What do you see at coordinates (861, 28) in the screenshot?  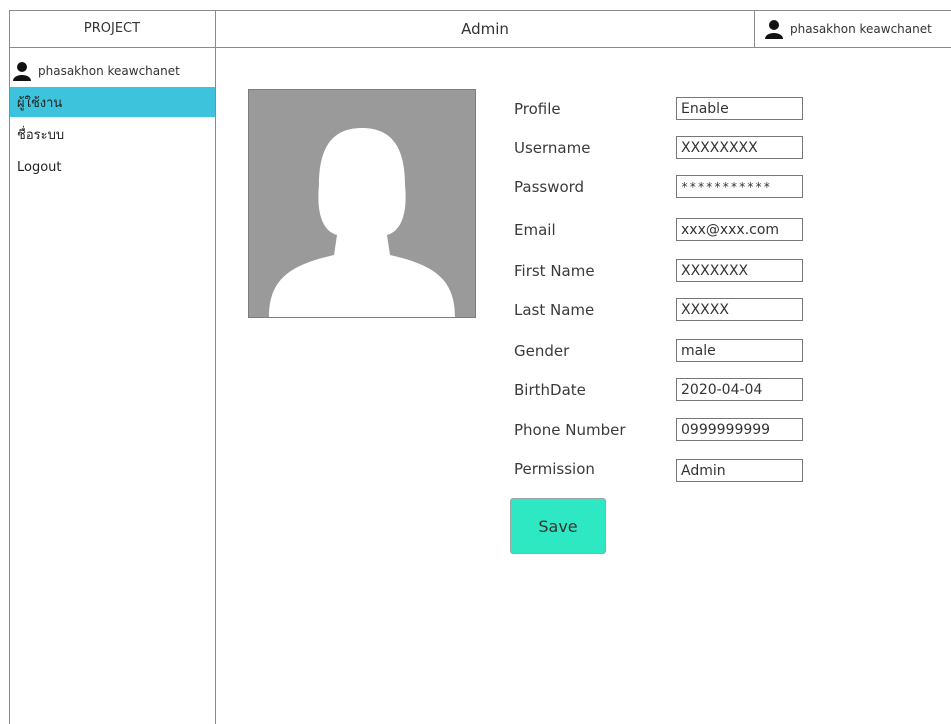 I see `header-user-name: phasakhon keawchanet` at bounding box center [861, 28].